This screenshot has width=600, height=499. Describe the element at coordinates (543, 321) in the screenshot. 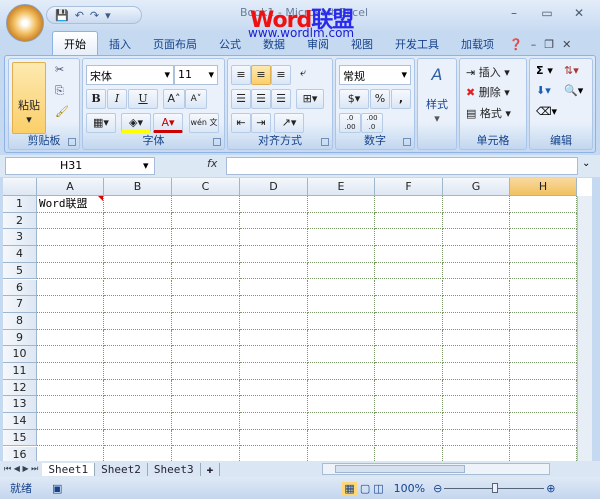

I see `cell-H8` at that location.